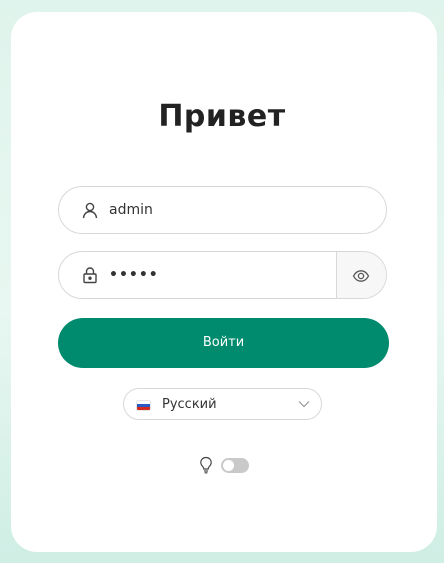 The height and width of the screenshot is (563, 444). I want to click on dark-mode-toggle, so click(235, 465).